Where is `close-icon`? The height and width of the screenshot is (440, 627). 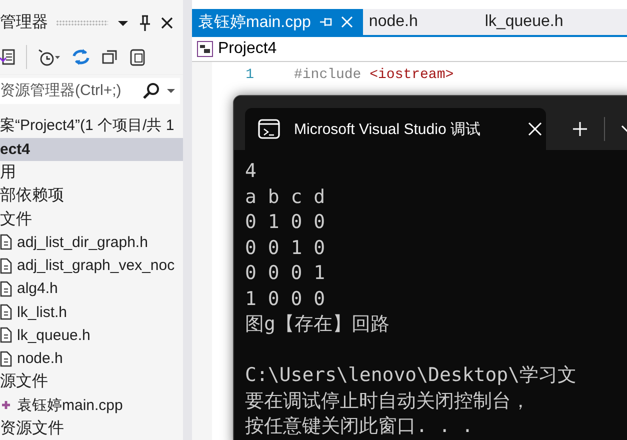
close-icon is located at coordinates (167, 23).